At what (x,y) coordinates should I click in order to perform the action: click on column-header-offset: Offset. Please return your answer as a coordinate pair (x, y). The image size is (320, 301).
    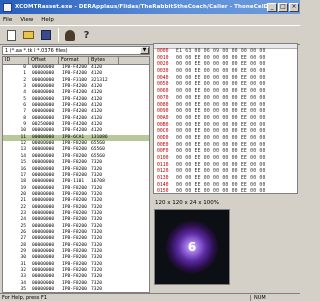
    Looking at the image, I should click on (44, 60).